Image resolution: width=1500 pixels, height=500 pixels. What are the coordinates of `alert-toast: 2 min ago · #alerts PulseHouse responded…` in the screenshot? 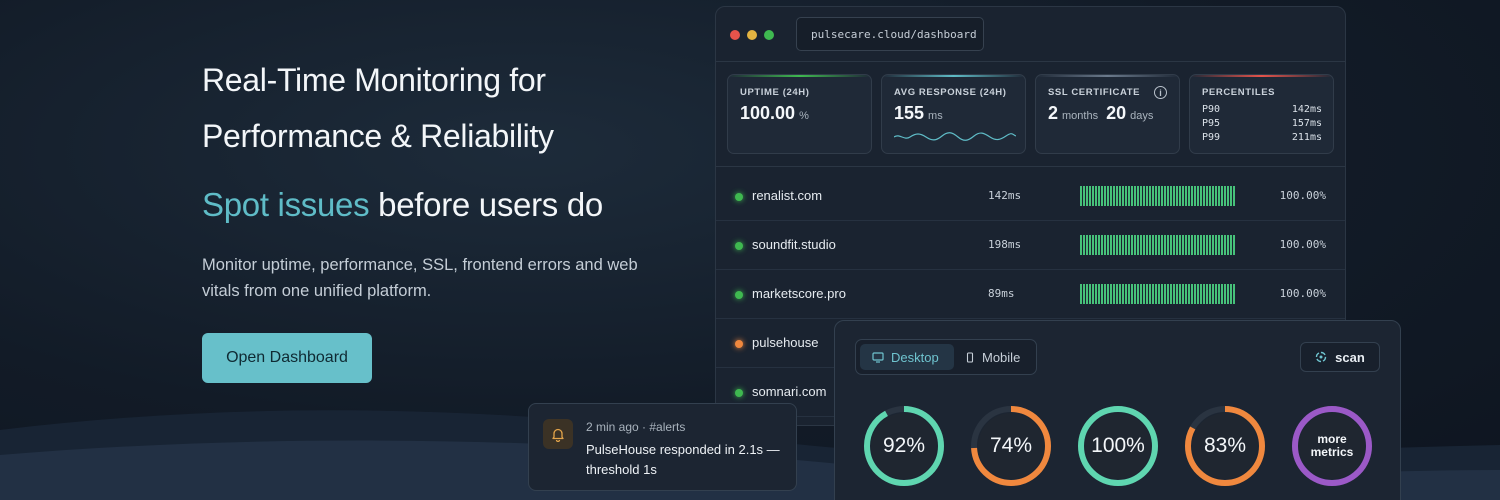 It's located at (662, 447).